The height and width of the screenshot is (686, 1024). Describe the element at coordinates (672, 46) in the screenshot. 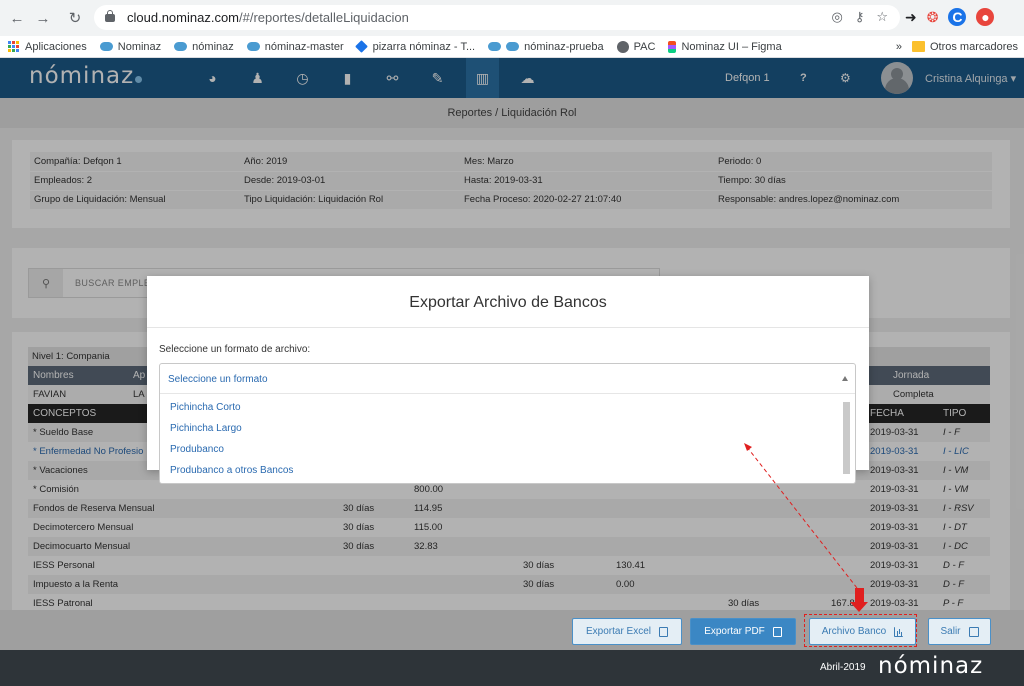

I see `figma-icon` at that location.